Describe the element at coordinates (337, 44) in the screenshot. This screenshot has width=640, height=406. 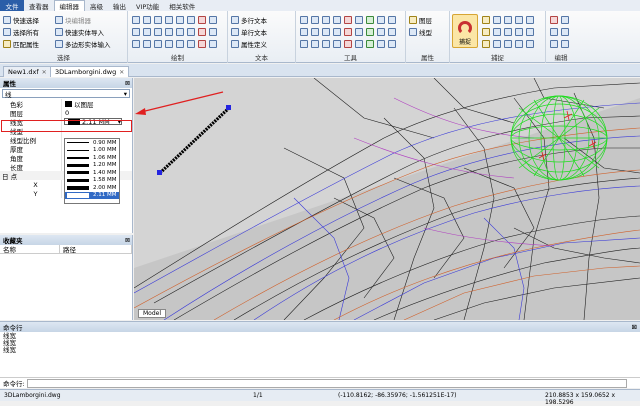
I see `reverse-icon` at that location.